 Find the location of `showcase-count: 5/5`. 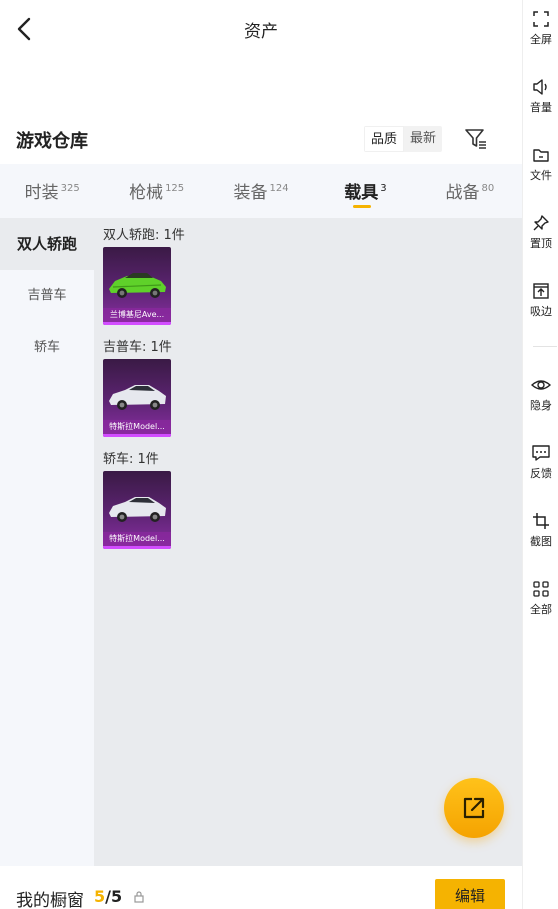

showcase-count: 5/5 is located at coordinates (108, 896).